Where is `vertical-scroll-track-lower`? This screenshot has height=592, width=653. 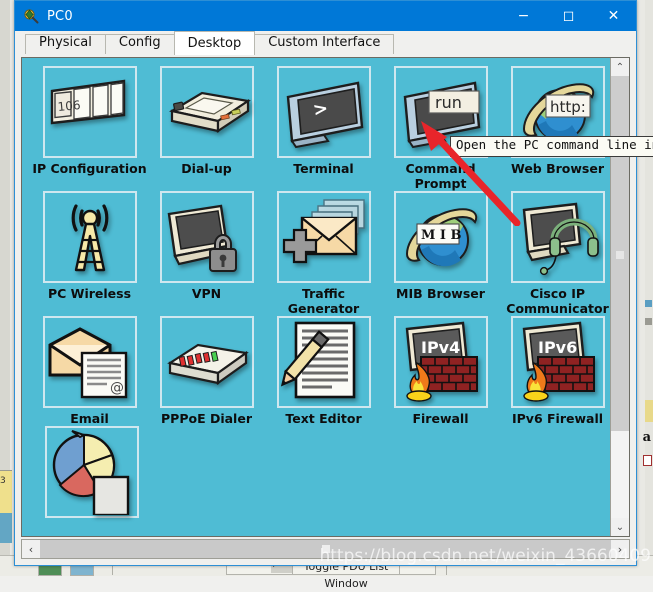
vertical-scroll-track-lower is located at coordinates (620, 474).